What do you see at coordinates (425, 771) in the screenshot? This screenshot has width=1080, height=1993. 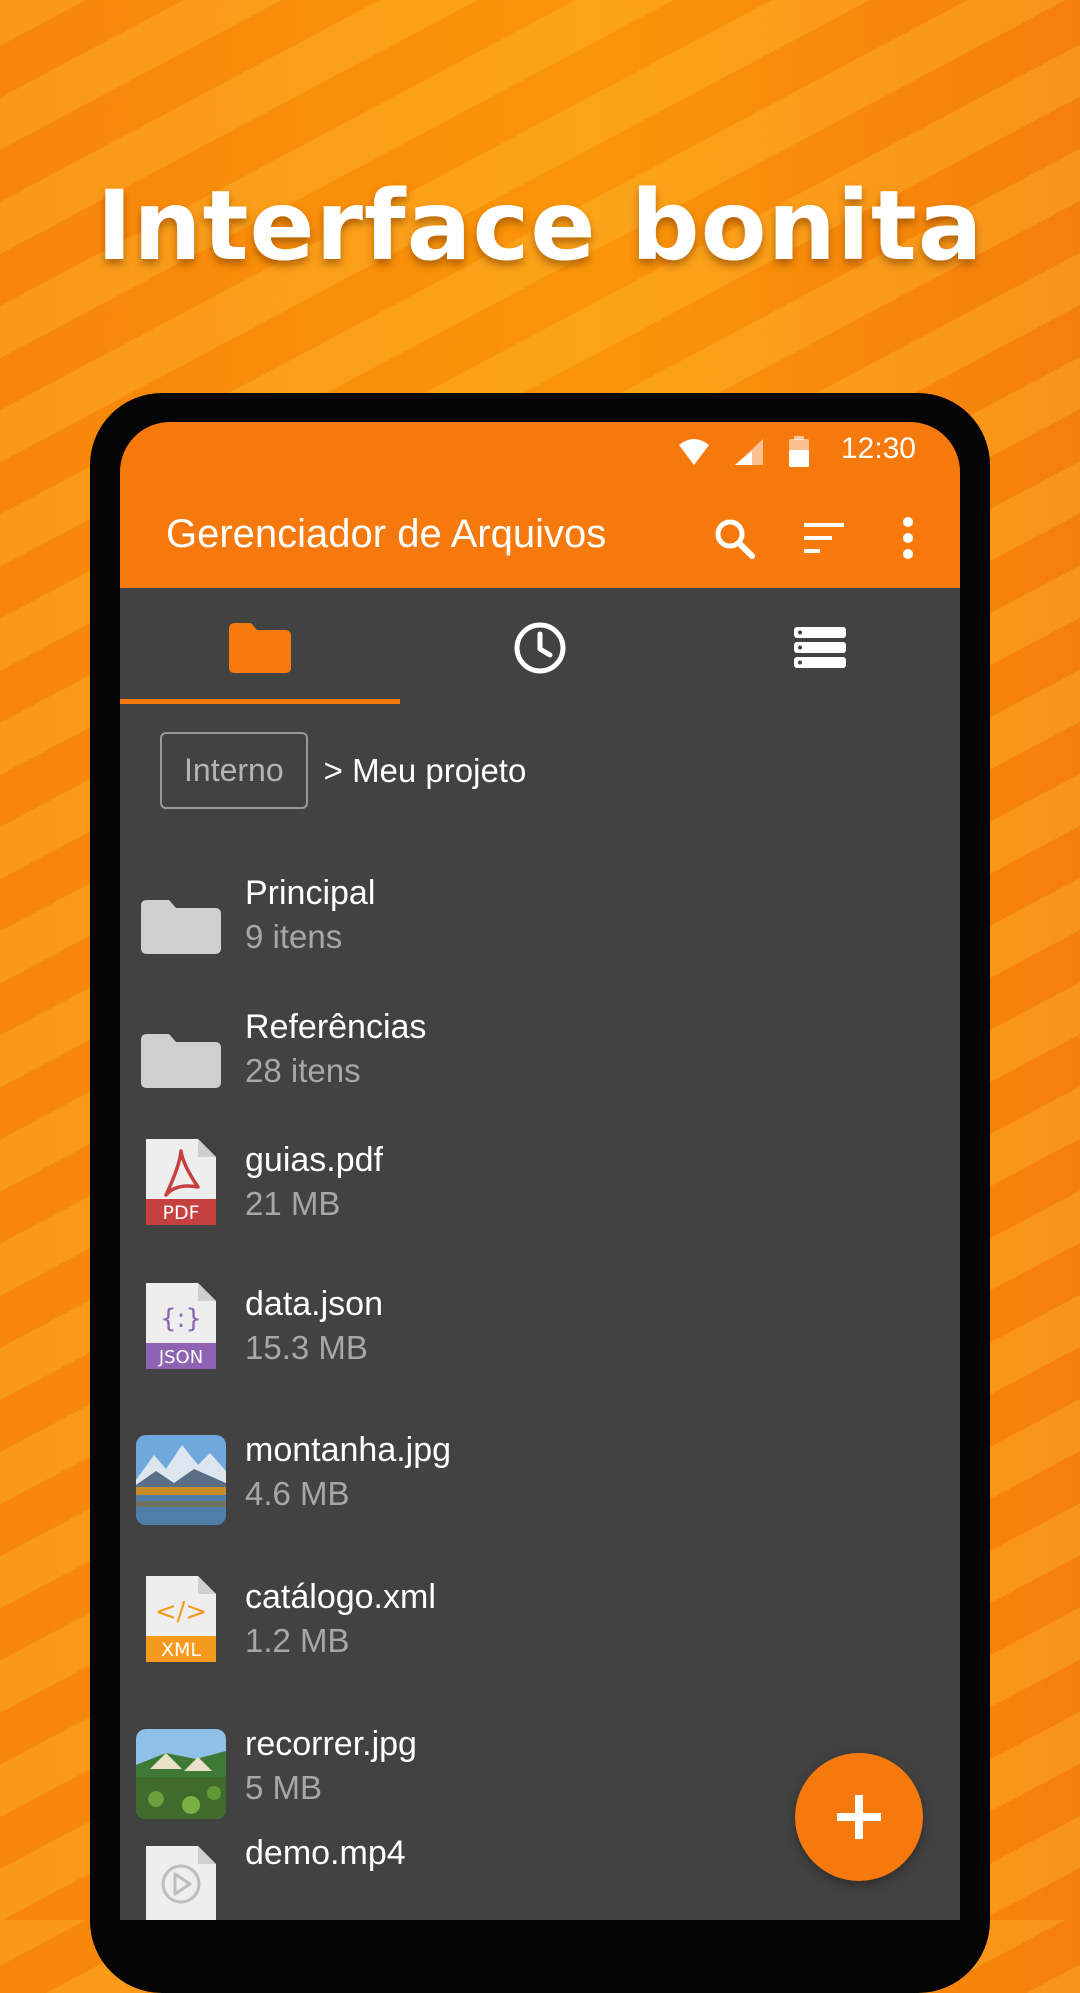 I see `breadcrumb-path: > Meu projeto` at bounding box center [425, 771].